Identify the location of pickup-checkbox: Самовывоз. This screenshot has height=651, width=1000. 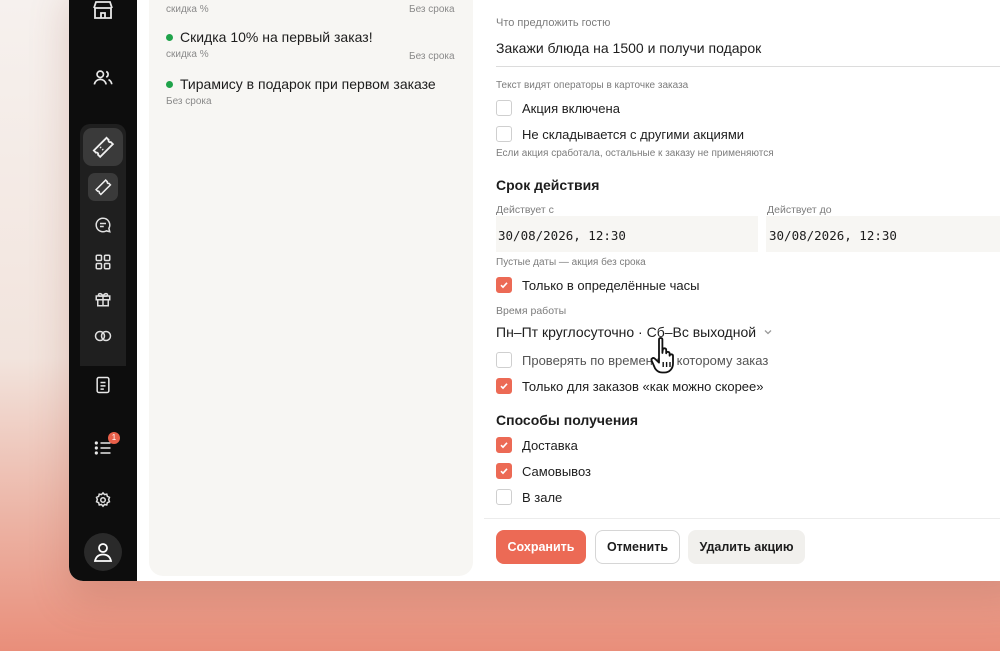
(543, 471).